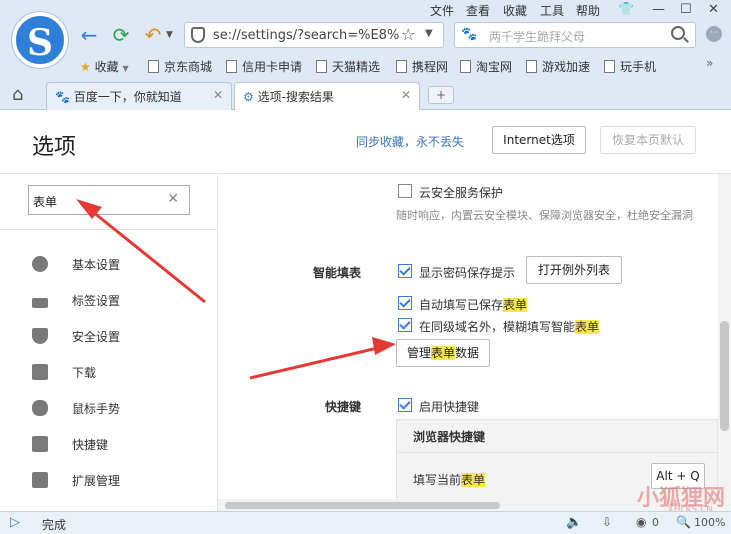 Image resolution: width=731 pixels, height=534 pixels. I want to click on status-bar: ▷ 完成 🔈 ⇩ ◉ 0 🔍 100%, so click(365, 522).